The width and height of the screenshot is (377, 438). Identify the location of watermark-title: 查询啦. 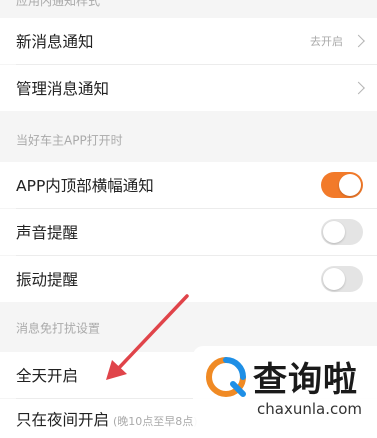
(305, 380).